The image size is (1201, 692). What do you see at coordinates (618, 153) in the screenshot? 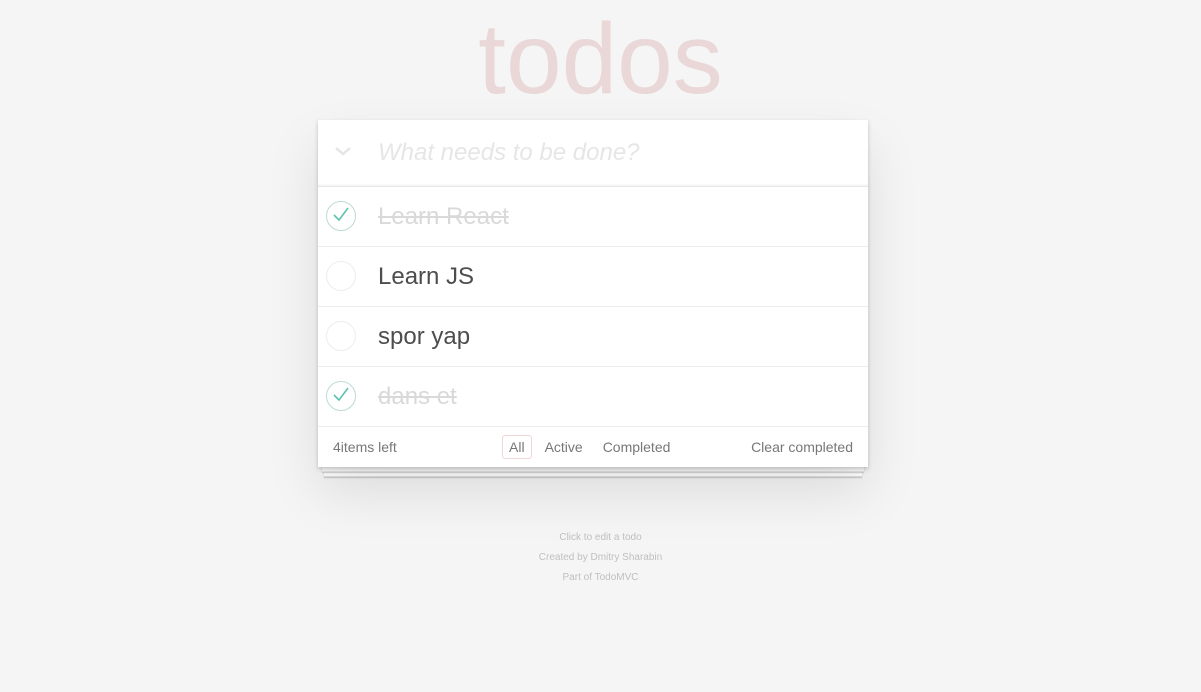
I see `new-todo-input` at bounding box center [618, 153].